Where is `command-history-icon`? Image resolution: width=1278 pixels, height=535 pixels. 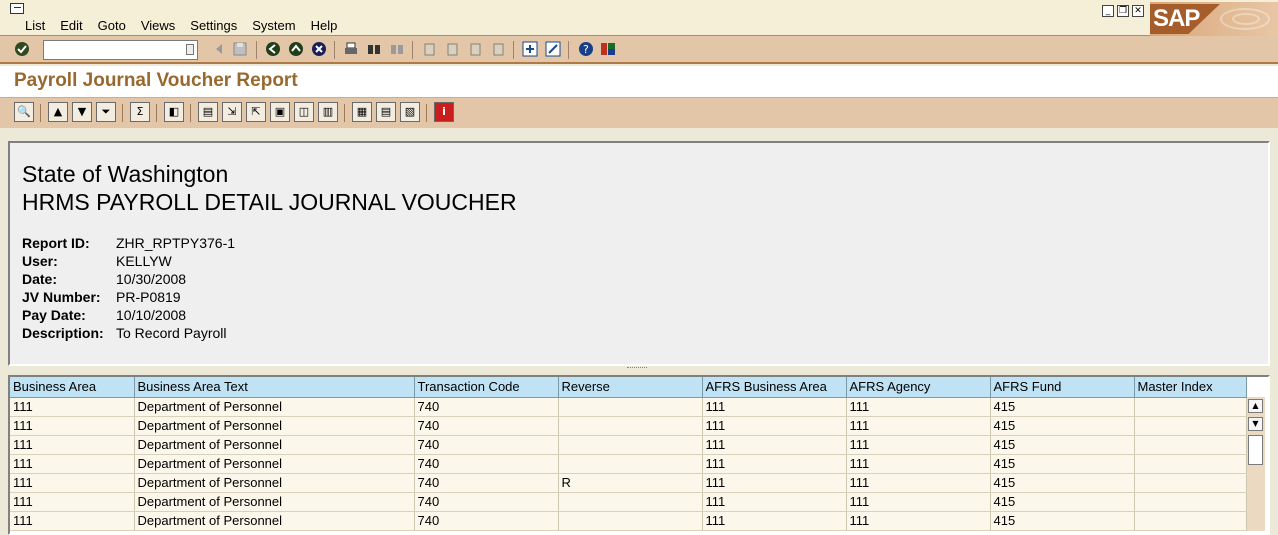 command-history-icon is located at coordinates (190, 49).